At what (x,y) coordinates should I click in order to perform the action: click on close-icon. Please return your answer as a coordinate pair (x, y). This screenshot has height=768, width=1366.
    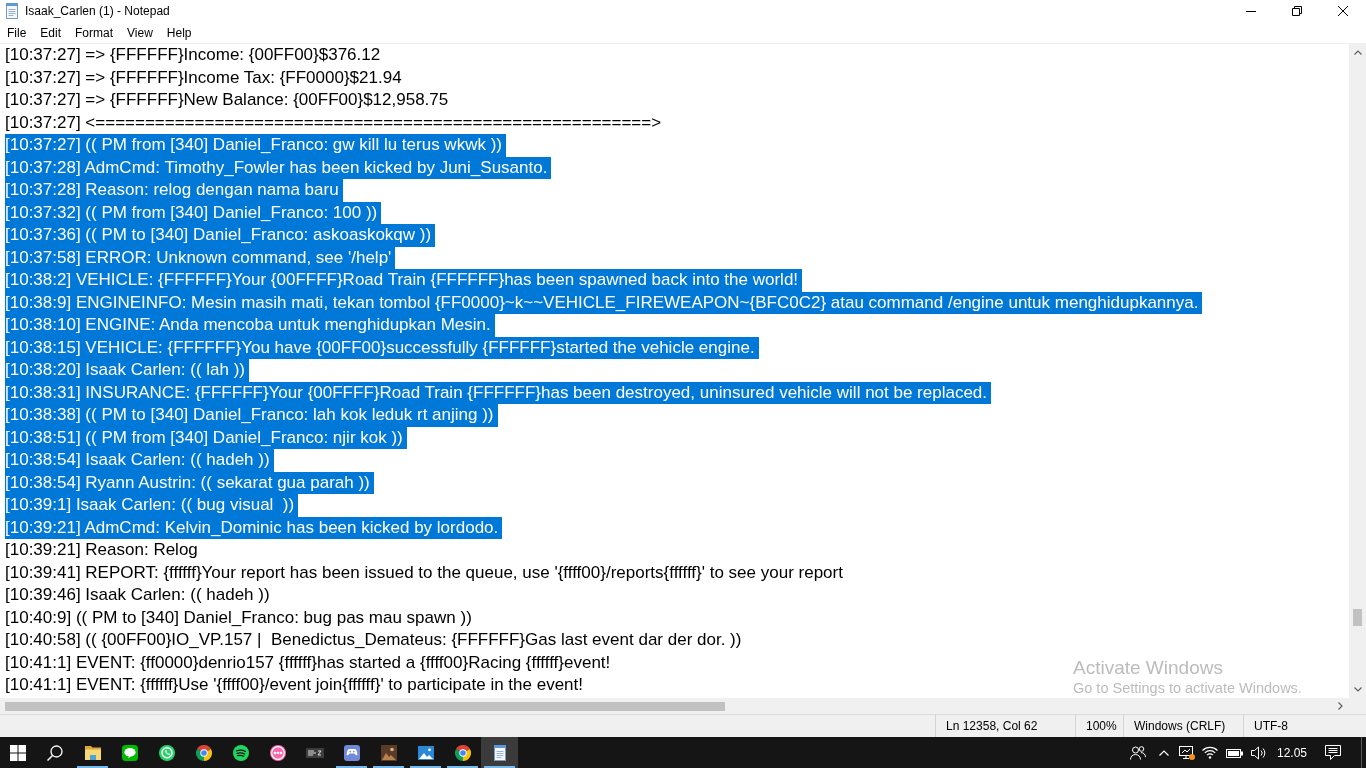
    Looking at the image, I should click on (1343, 11).